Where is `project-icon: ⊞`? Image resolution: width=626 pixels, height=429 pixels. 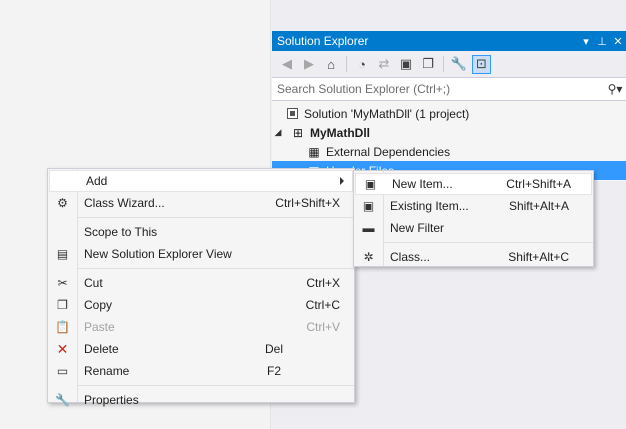
project-icon: ⊞ is located at coordinates (298, 132).